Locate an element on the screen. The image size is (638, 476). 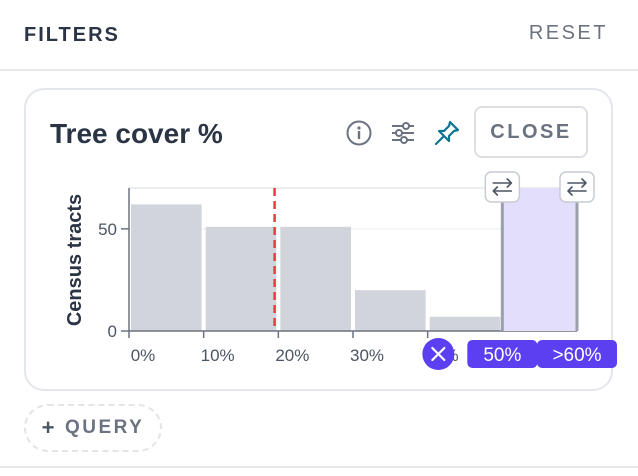
y-tick-label: 50 is located at coordinates (107, 229).